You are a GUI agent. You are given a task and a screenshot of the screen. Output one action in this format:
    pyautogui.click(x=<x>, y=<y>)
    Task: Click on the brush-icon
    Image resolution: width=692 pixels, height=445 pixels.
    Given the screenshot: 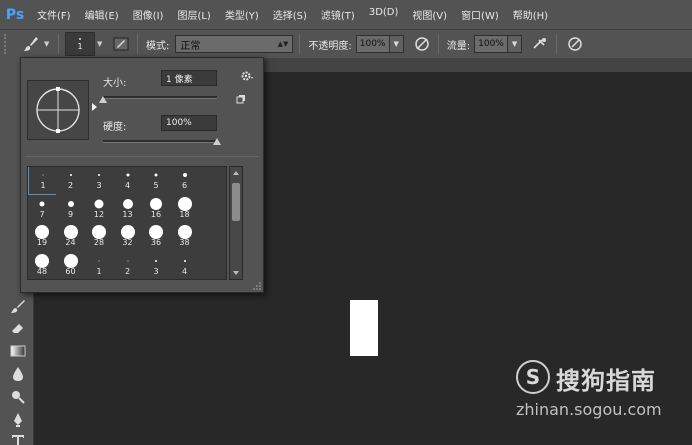 What is the action you would take?
    pyautogui.click(x=18, y=306)
    